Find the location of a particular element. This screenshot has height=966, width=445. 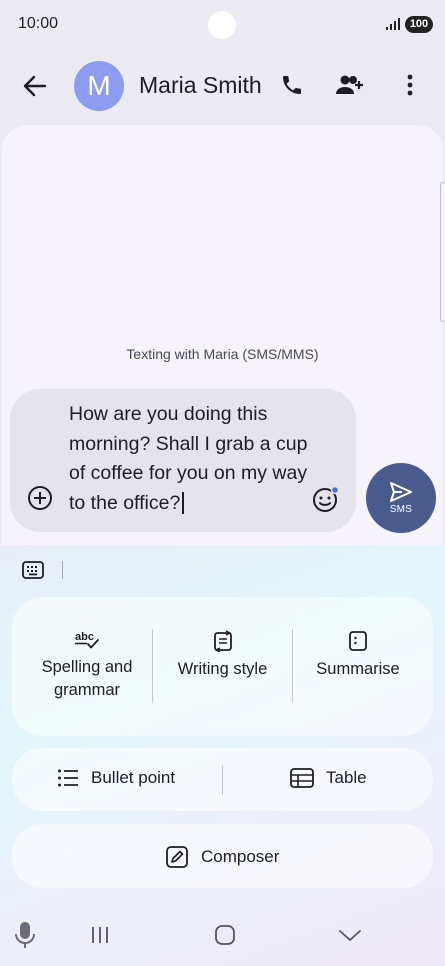

collapse-icon is located at coordinates (350, 935).